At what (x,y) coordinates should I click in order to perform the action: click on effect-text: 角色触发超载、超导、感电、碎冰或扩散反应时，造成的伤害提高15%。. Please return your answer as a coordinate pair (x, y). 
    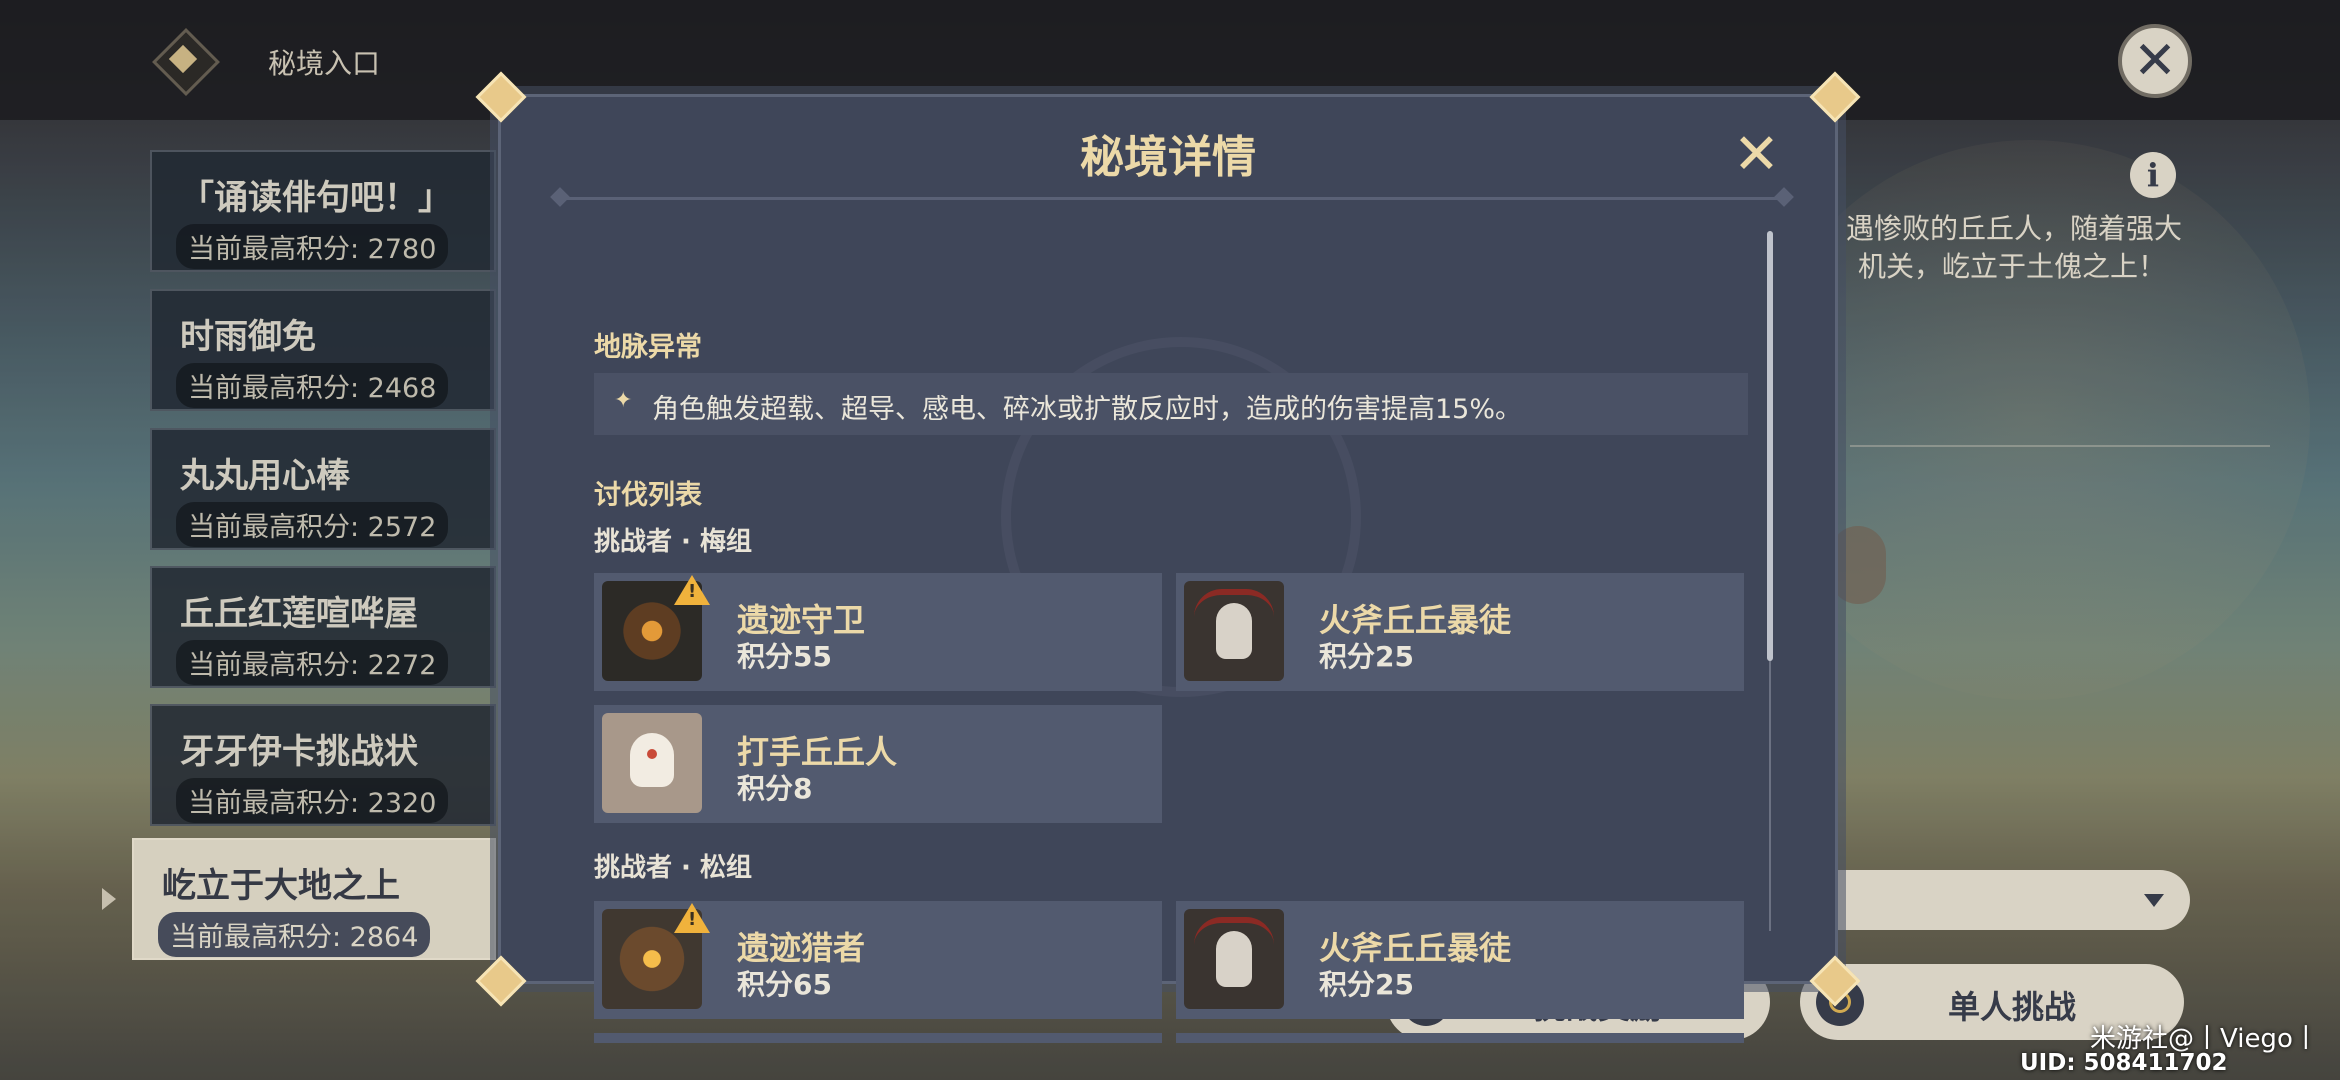
    Looking at the image, I should click on (1087, 409).